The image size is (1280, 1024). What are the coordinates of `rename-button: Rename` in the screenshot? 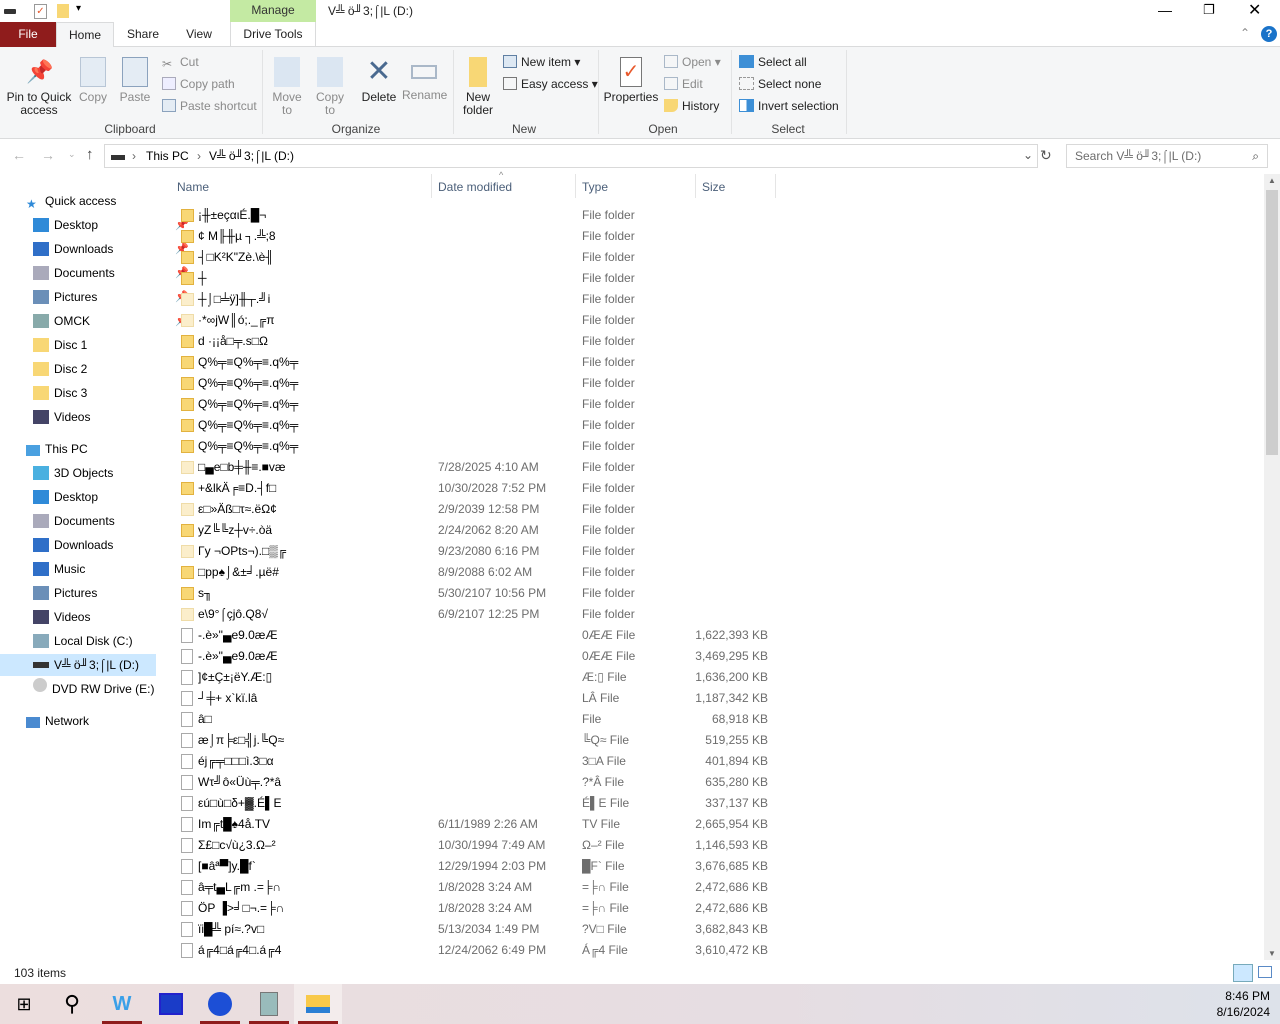 It's located at (424, 76).